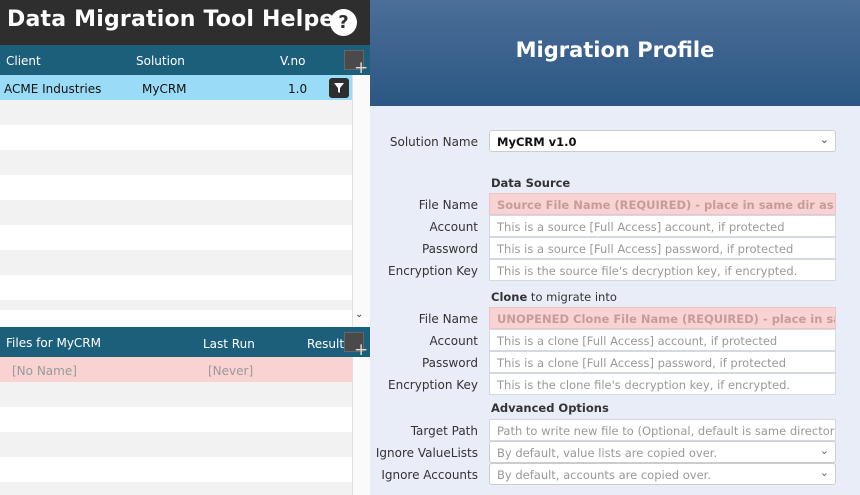  What do you see at coordinates (231, 371) in the screenshot?
I see `file-last-run: [Never]` at bounding box center [231, 371].